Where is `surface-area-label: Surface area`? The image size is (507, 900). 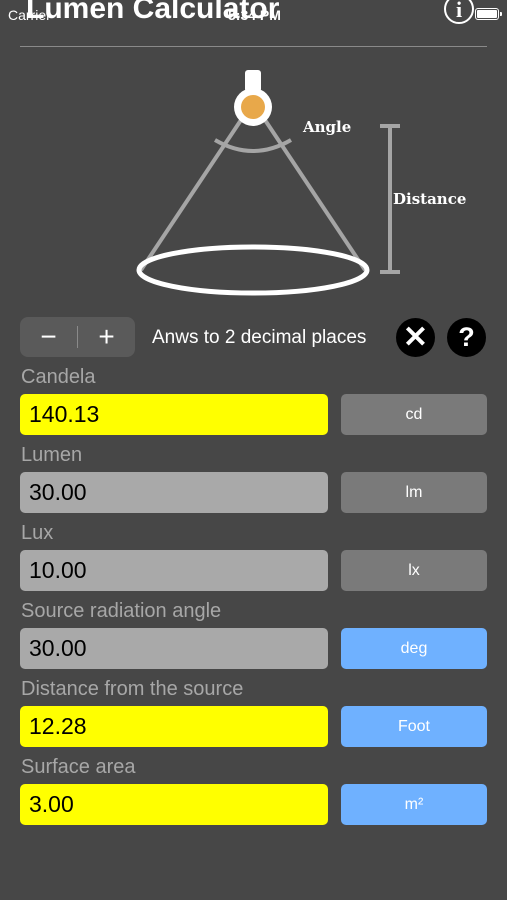
surface-area-label: Surface area is located at coordinates (78, 767).